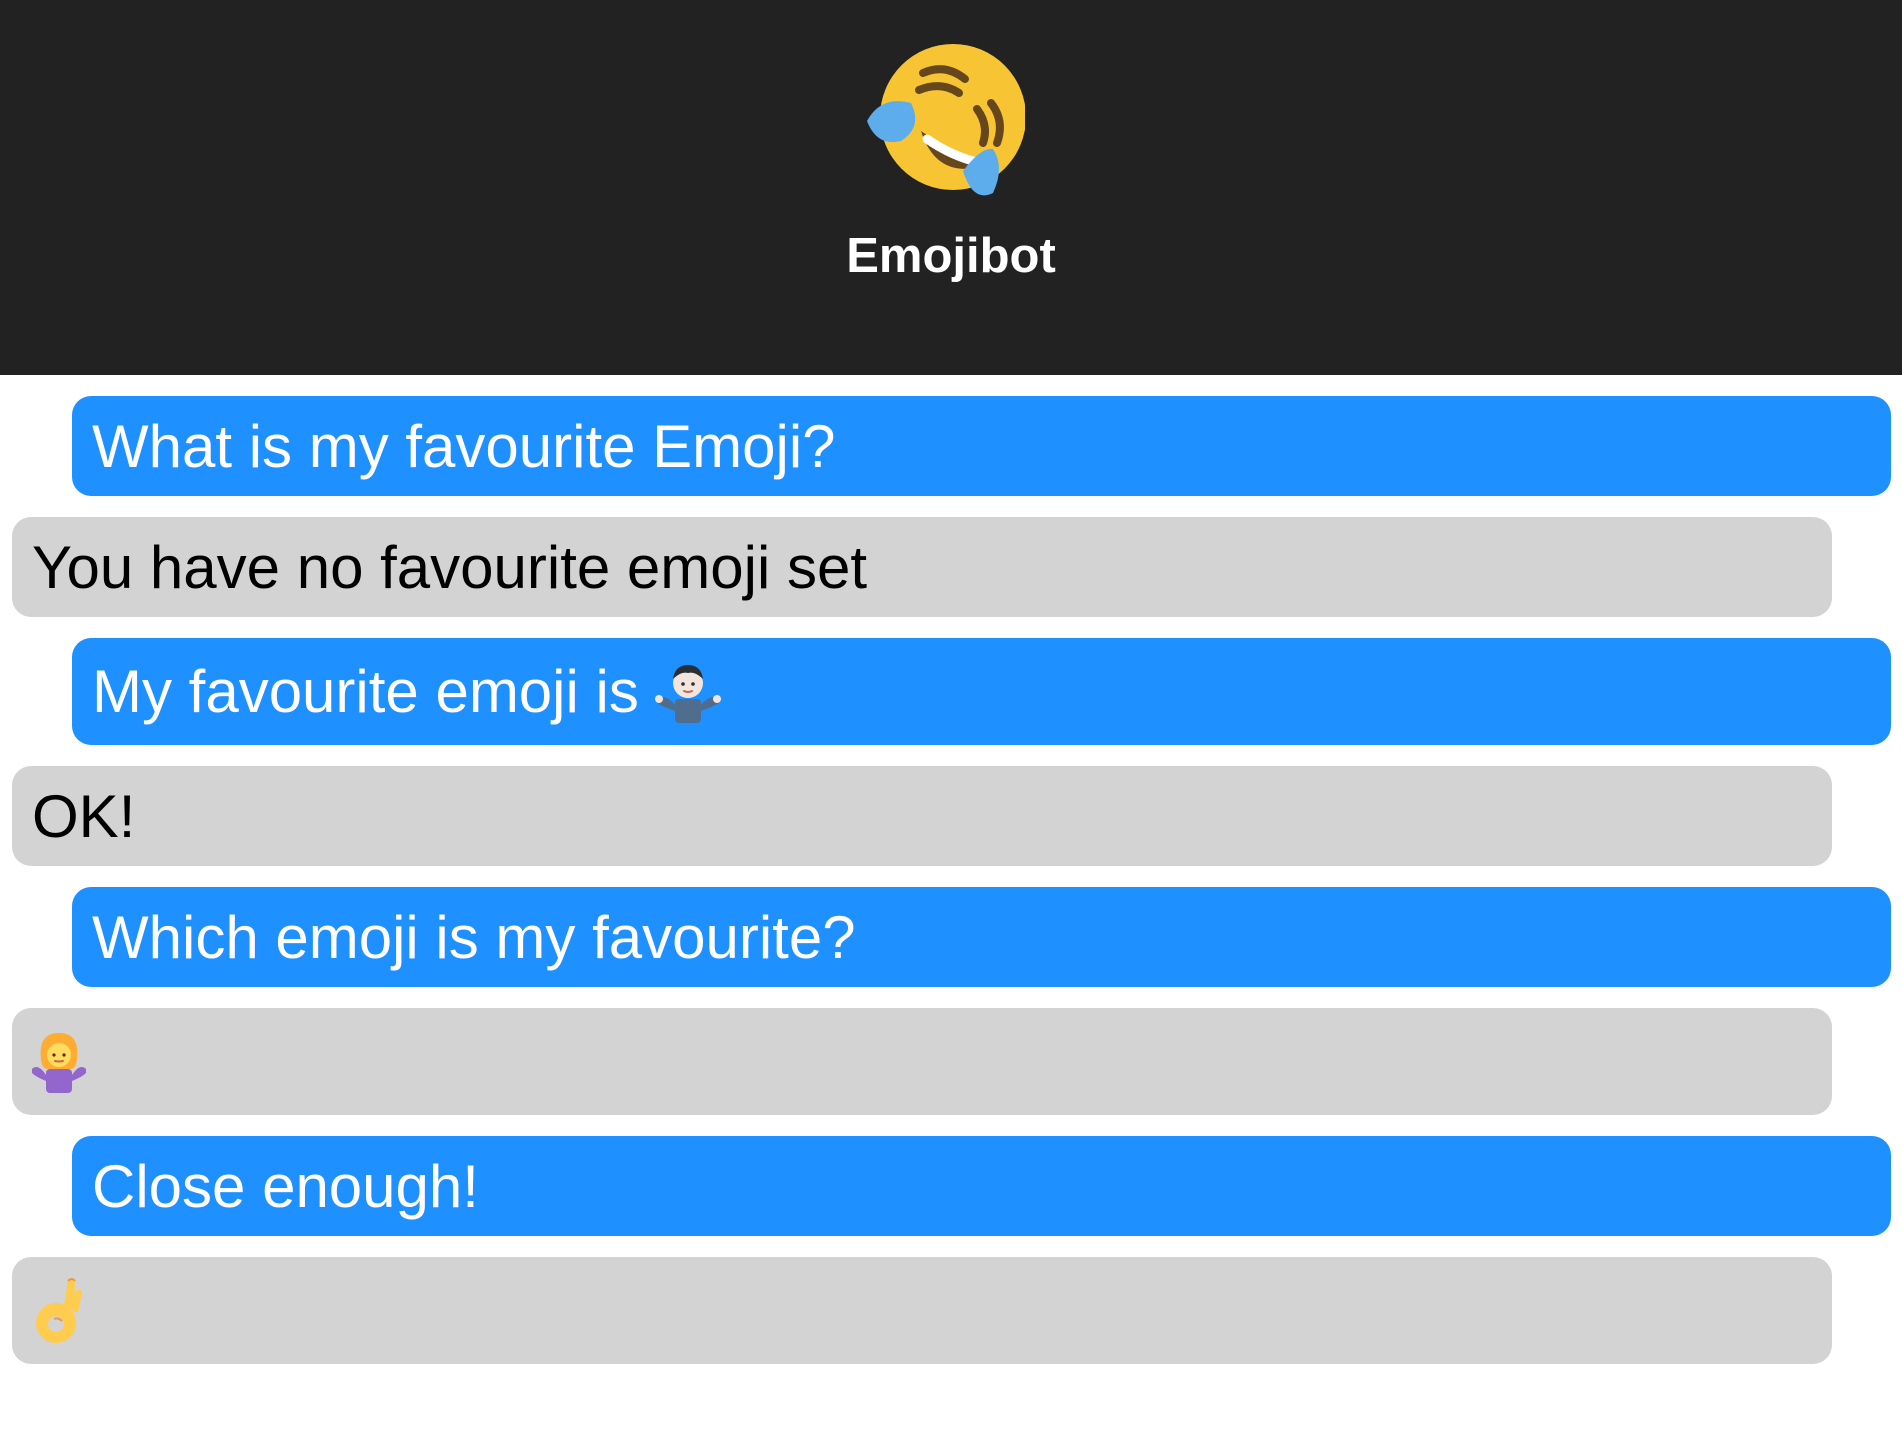  What do you see at coordinates (365, 691) in the screenshot?
I see `message-text: My favourite emoji is` at bounding box center [365, 691].